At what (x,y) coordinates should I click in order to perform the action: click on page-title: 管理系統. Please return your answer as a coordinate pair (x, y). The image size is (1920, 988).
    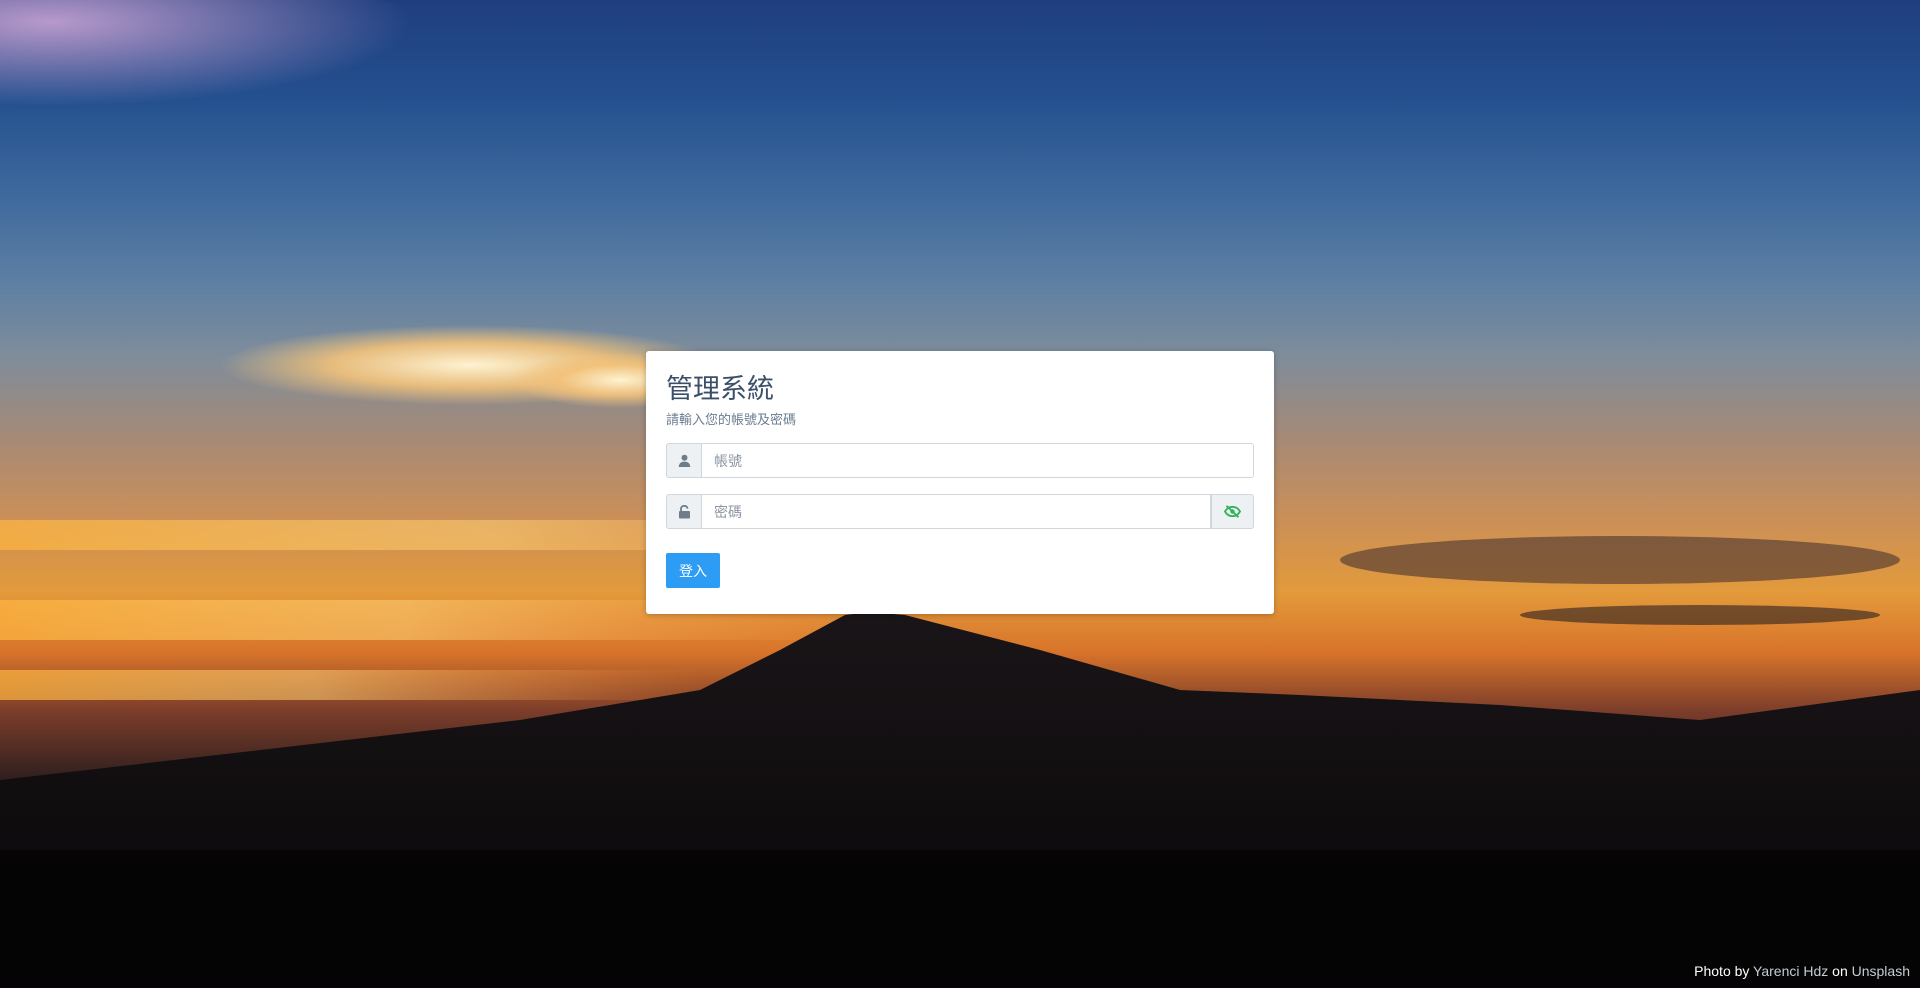
    Looking at the image, I should click on (720, 389).